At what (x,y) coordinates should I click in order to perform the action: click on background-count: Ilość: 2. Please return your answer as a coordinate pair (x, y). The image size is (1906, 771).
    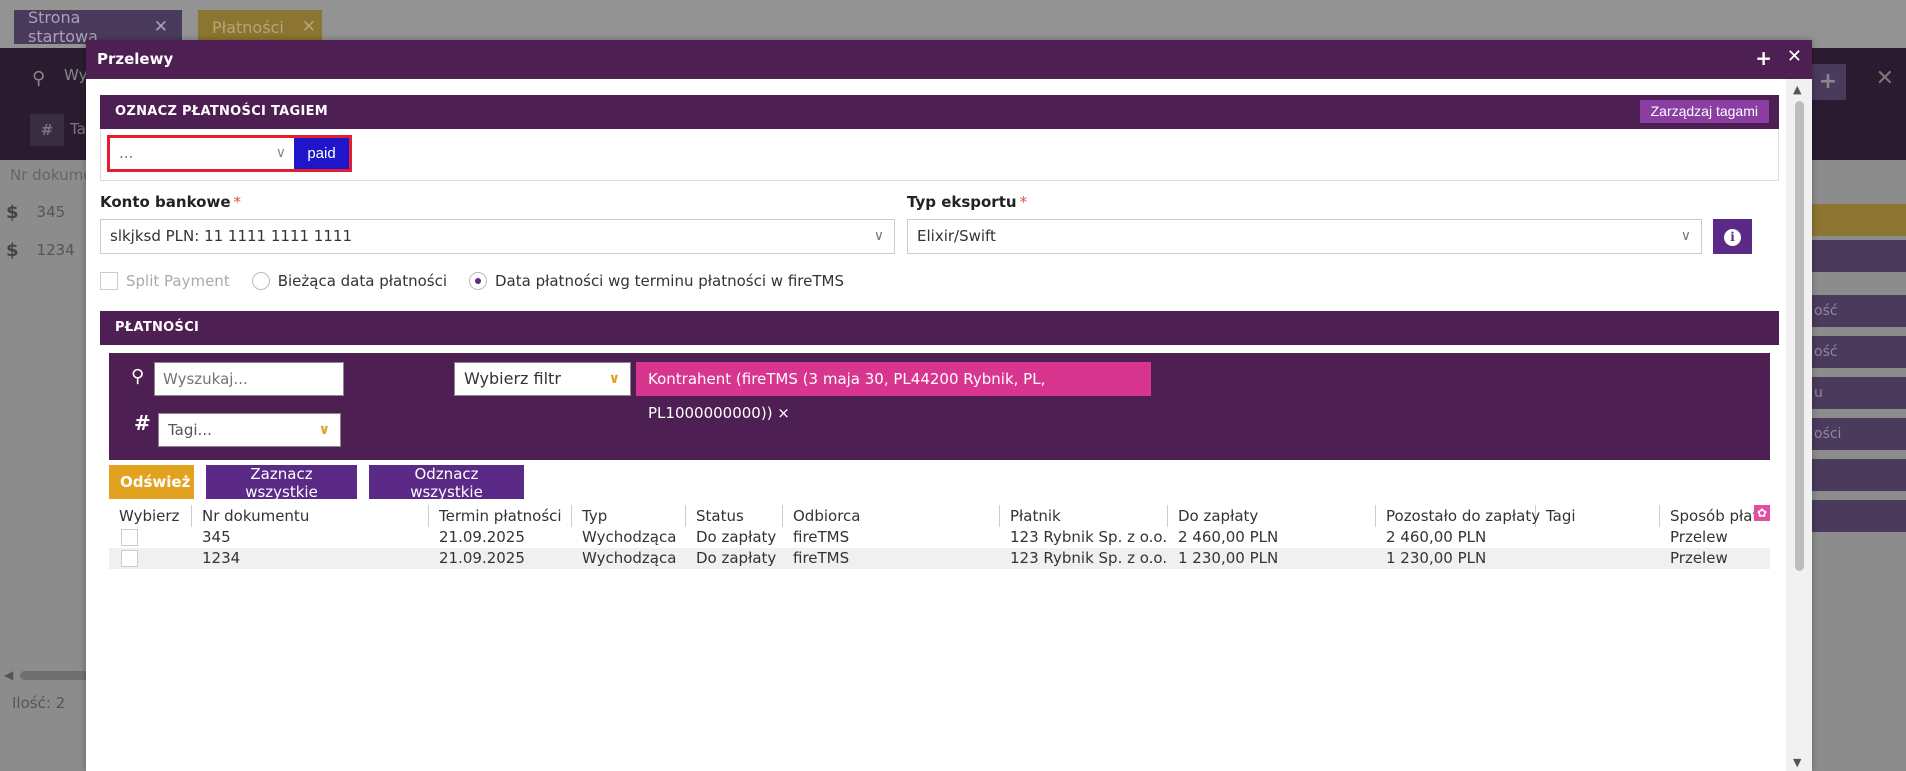
    Looking at the image, I should click on (39, 703).